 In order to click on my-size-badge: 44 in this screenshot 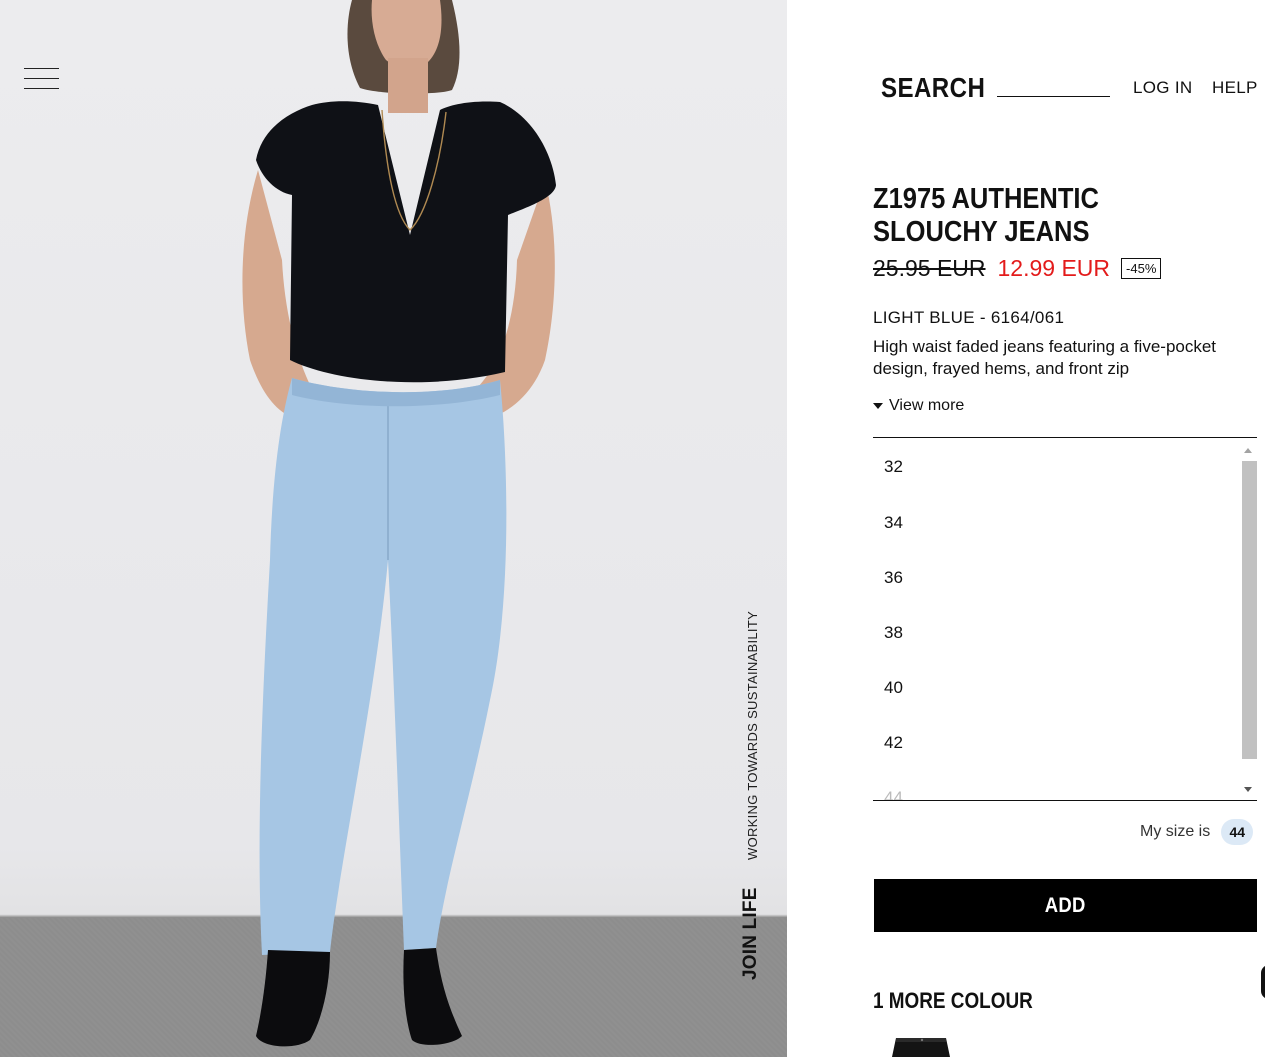, I will do `click(1237, 832)`.